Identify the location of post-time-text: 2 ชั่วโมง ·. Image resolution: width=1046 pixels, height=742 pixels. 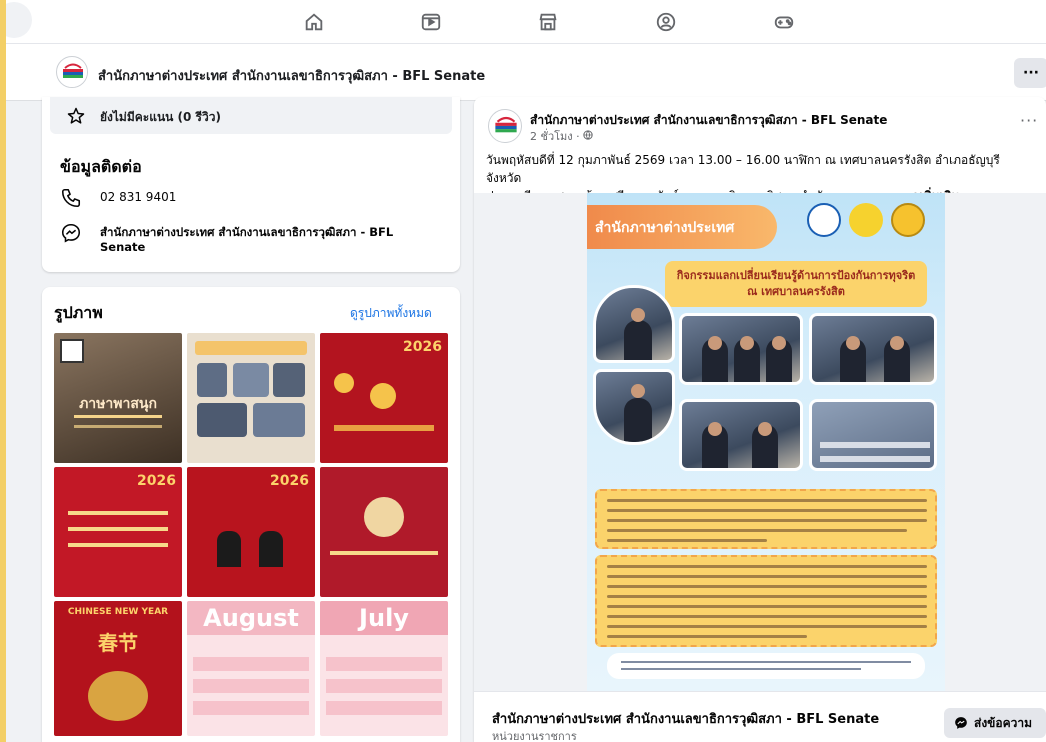
(557, 136).